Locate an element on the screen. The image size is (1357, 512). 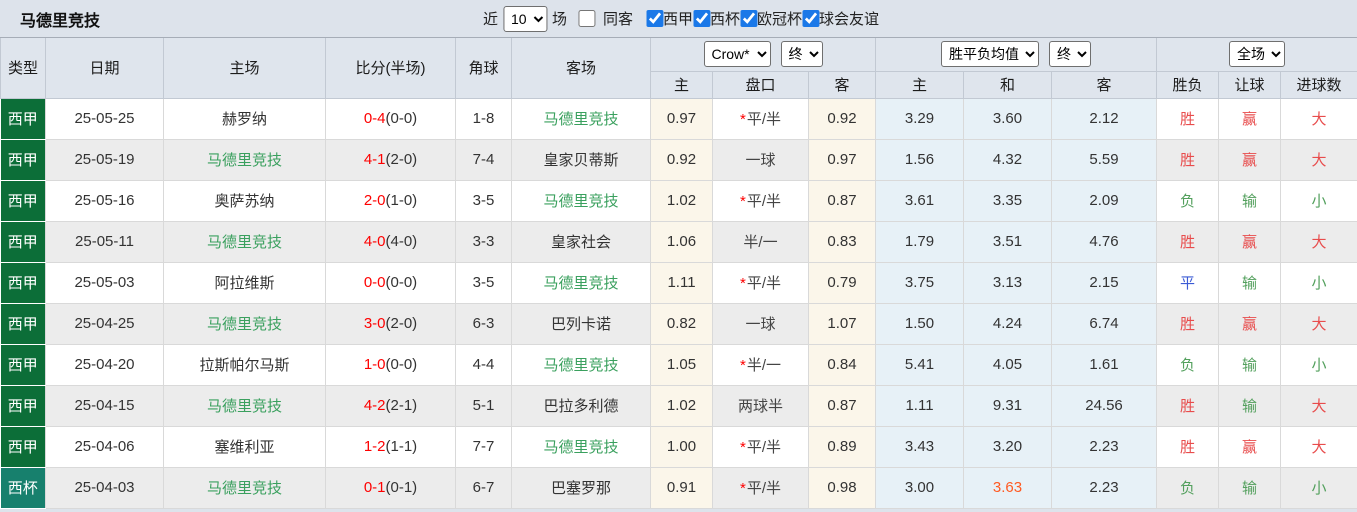
home-team-link: 赫罗纳 is located at coordinates (244, 119).